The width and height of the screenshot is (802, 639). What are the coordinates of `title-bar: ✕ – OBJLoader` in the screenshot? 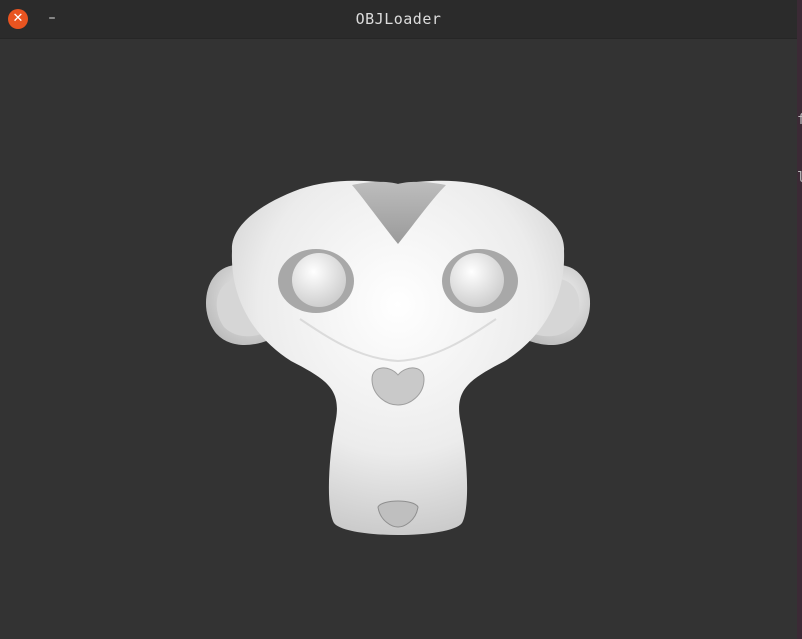 It's located at (398, 19).